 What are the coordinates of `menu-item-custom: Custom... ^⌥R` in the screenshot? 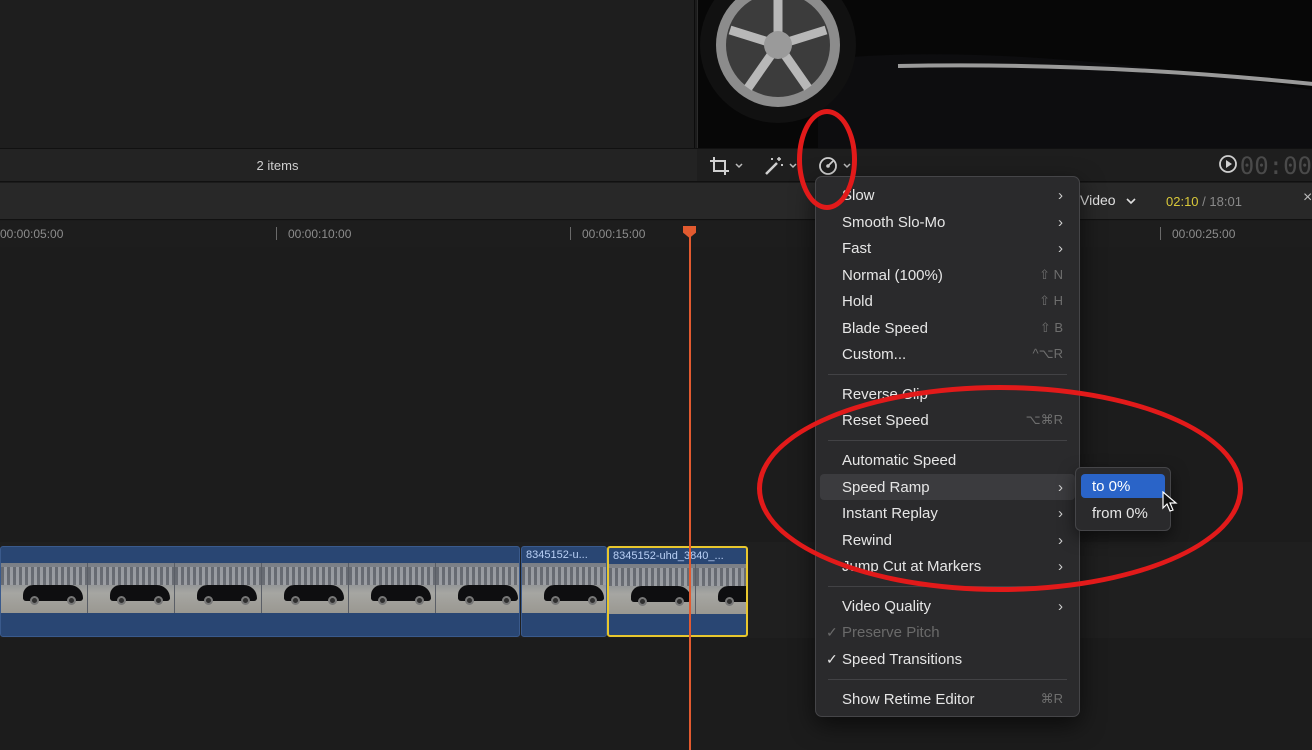 It's located at (947, 354).